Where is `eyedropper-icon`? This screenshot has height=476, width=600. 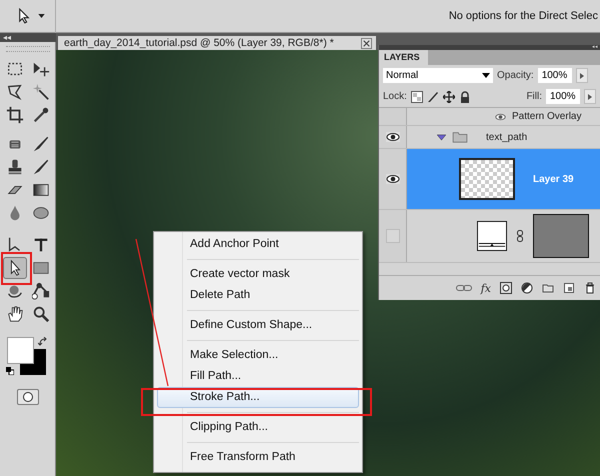
eyedropper-icon is located at coordinates (41, 115).